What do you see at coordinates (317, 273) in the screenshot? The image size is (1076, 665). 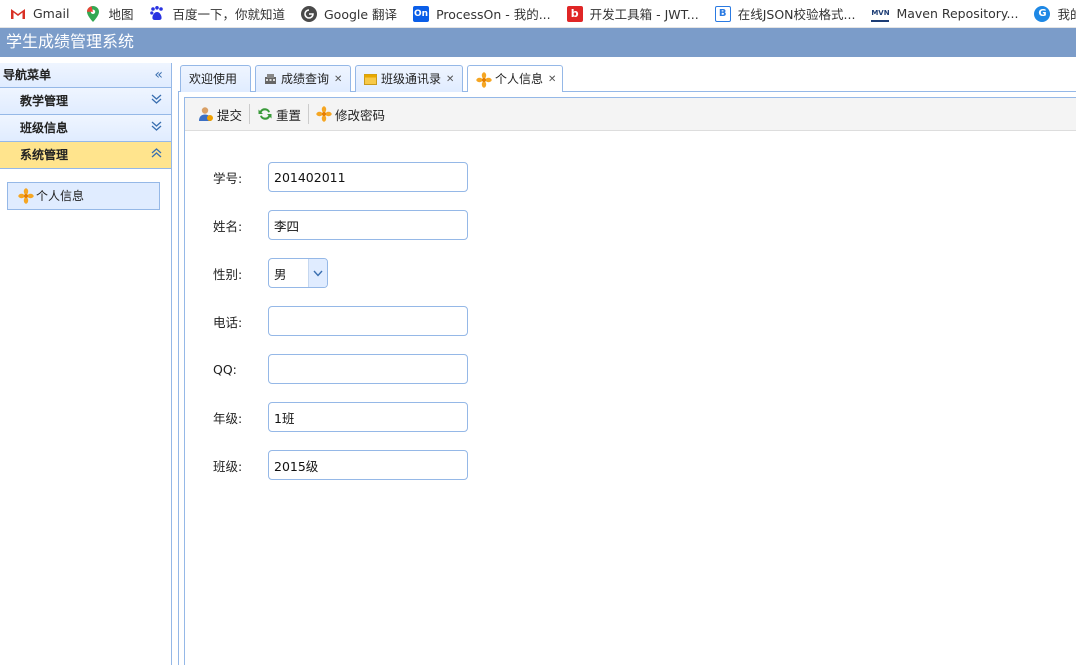 I see `chevron-down-icon` at bounding box center [317, 273].